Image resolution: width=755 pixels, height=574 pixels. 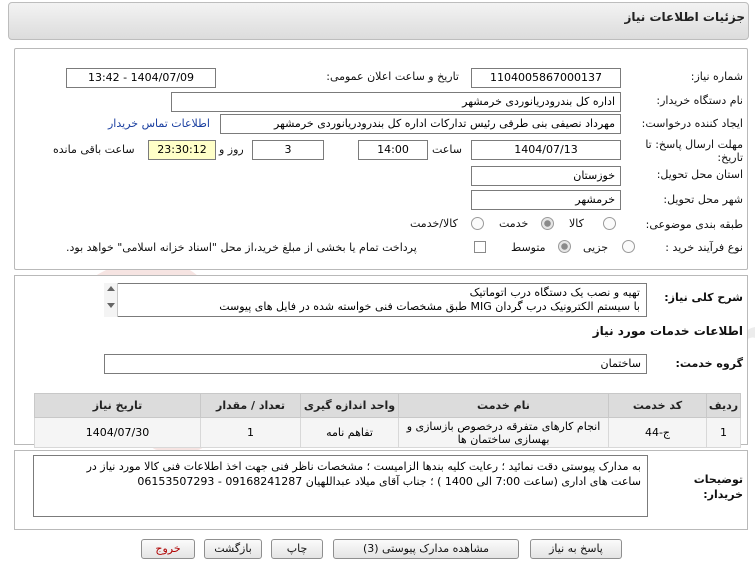 I want to click on process-radio-medium, so click(x=564, y=246).